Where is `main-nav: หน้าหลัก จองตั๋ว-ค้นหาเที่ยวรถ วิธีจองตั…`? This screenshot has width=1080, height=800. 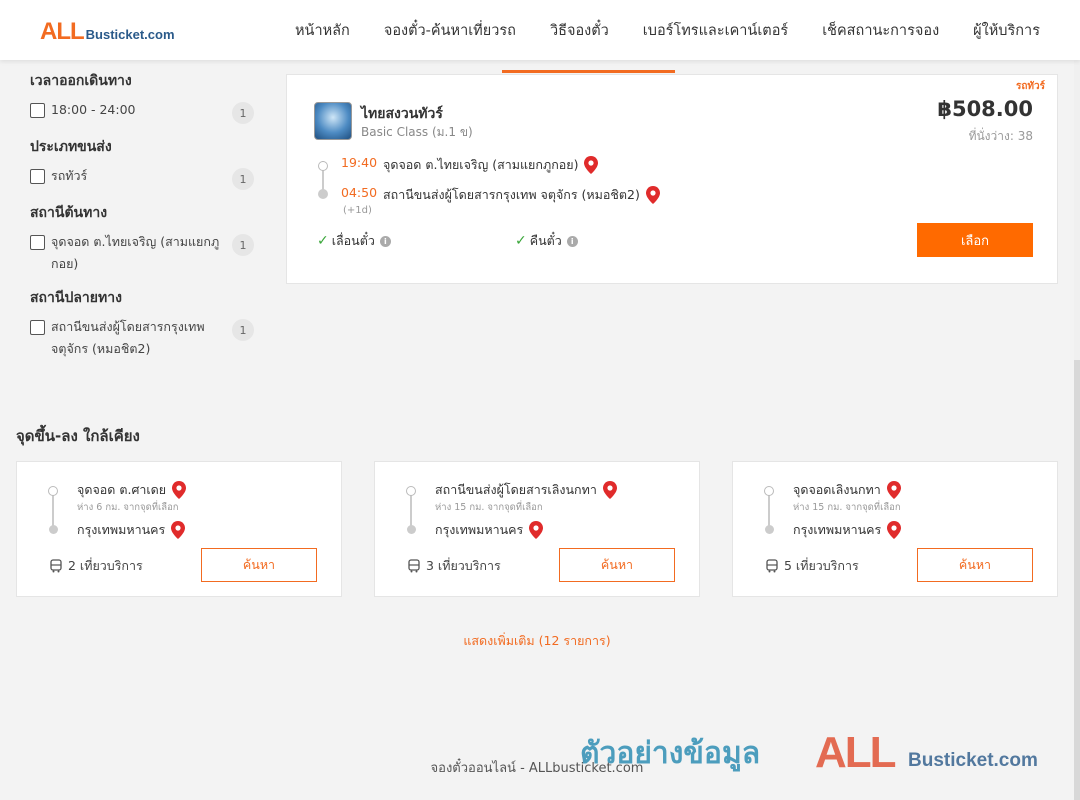
main-nav: หน้าหลัก จองตั๋ว-ค้นหาเที่ยวรถ วิธีจองตั… is located at coordinates (650, 30).